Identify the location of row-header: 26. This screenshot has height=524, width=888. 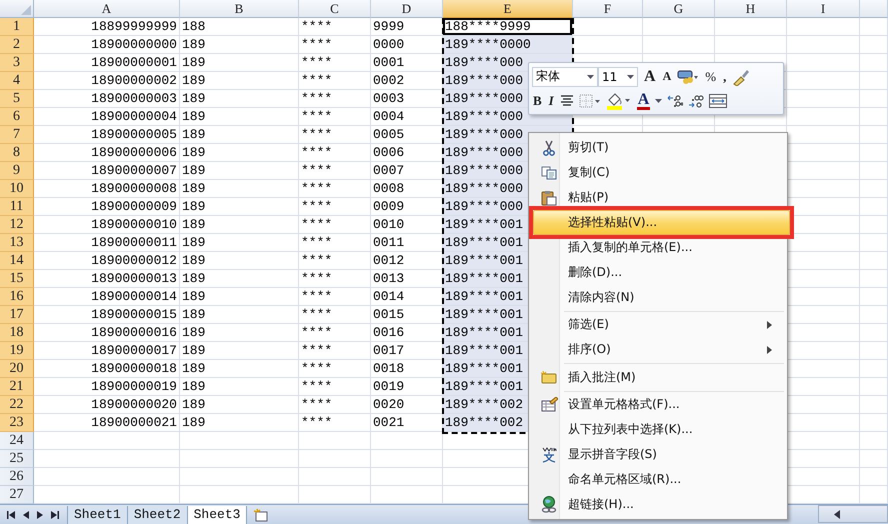
(17, 477).